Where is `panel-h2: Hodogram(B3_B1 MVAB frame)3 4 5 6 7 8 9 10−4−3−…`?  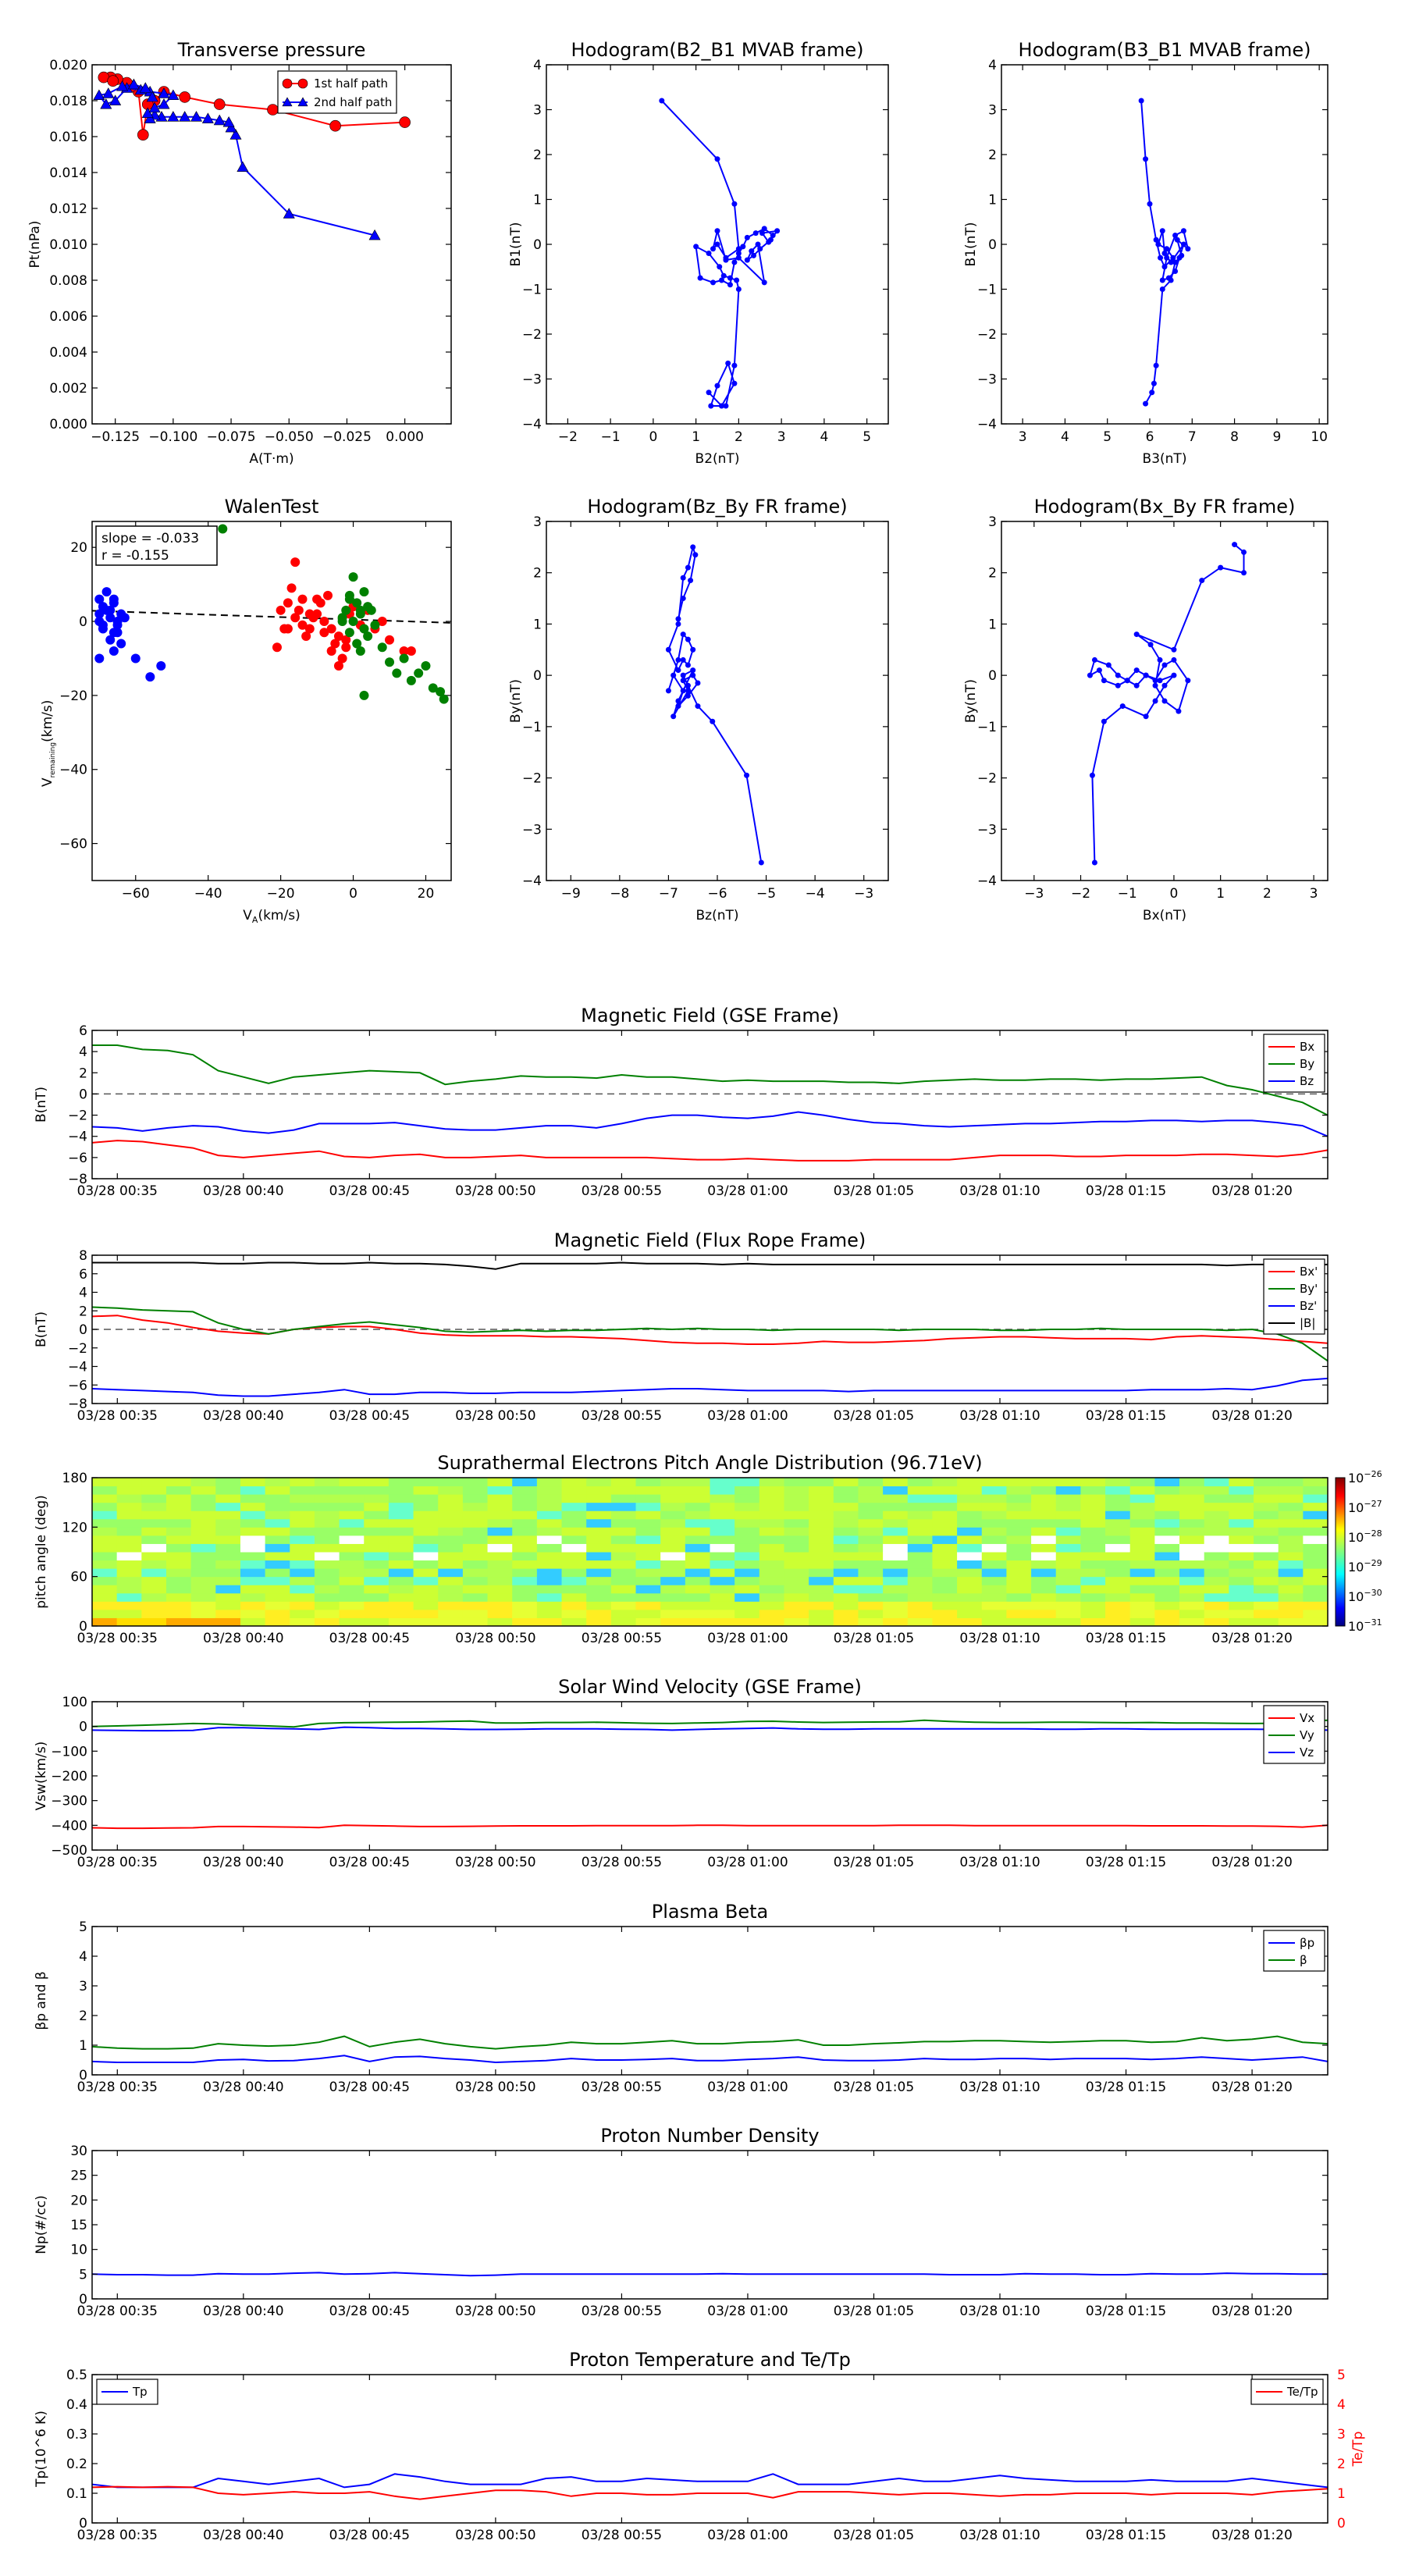 panel-h2: Hodogram(B3_B1 MVAB frame)3 4 5 6 7 8 9 10−4−3−… is located at coordinates (1146, 253).